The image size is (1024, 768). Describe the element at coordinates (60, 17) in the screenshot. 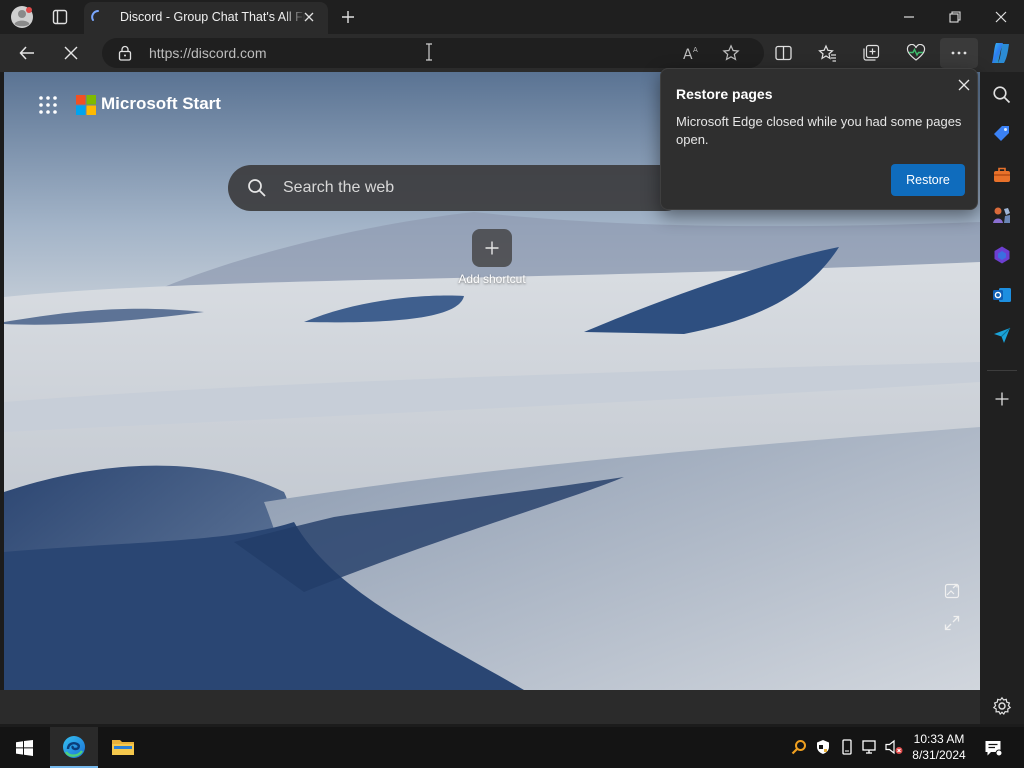

I see `tab-actions-icon` at that location.